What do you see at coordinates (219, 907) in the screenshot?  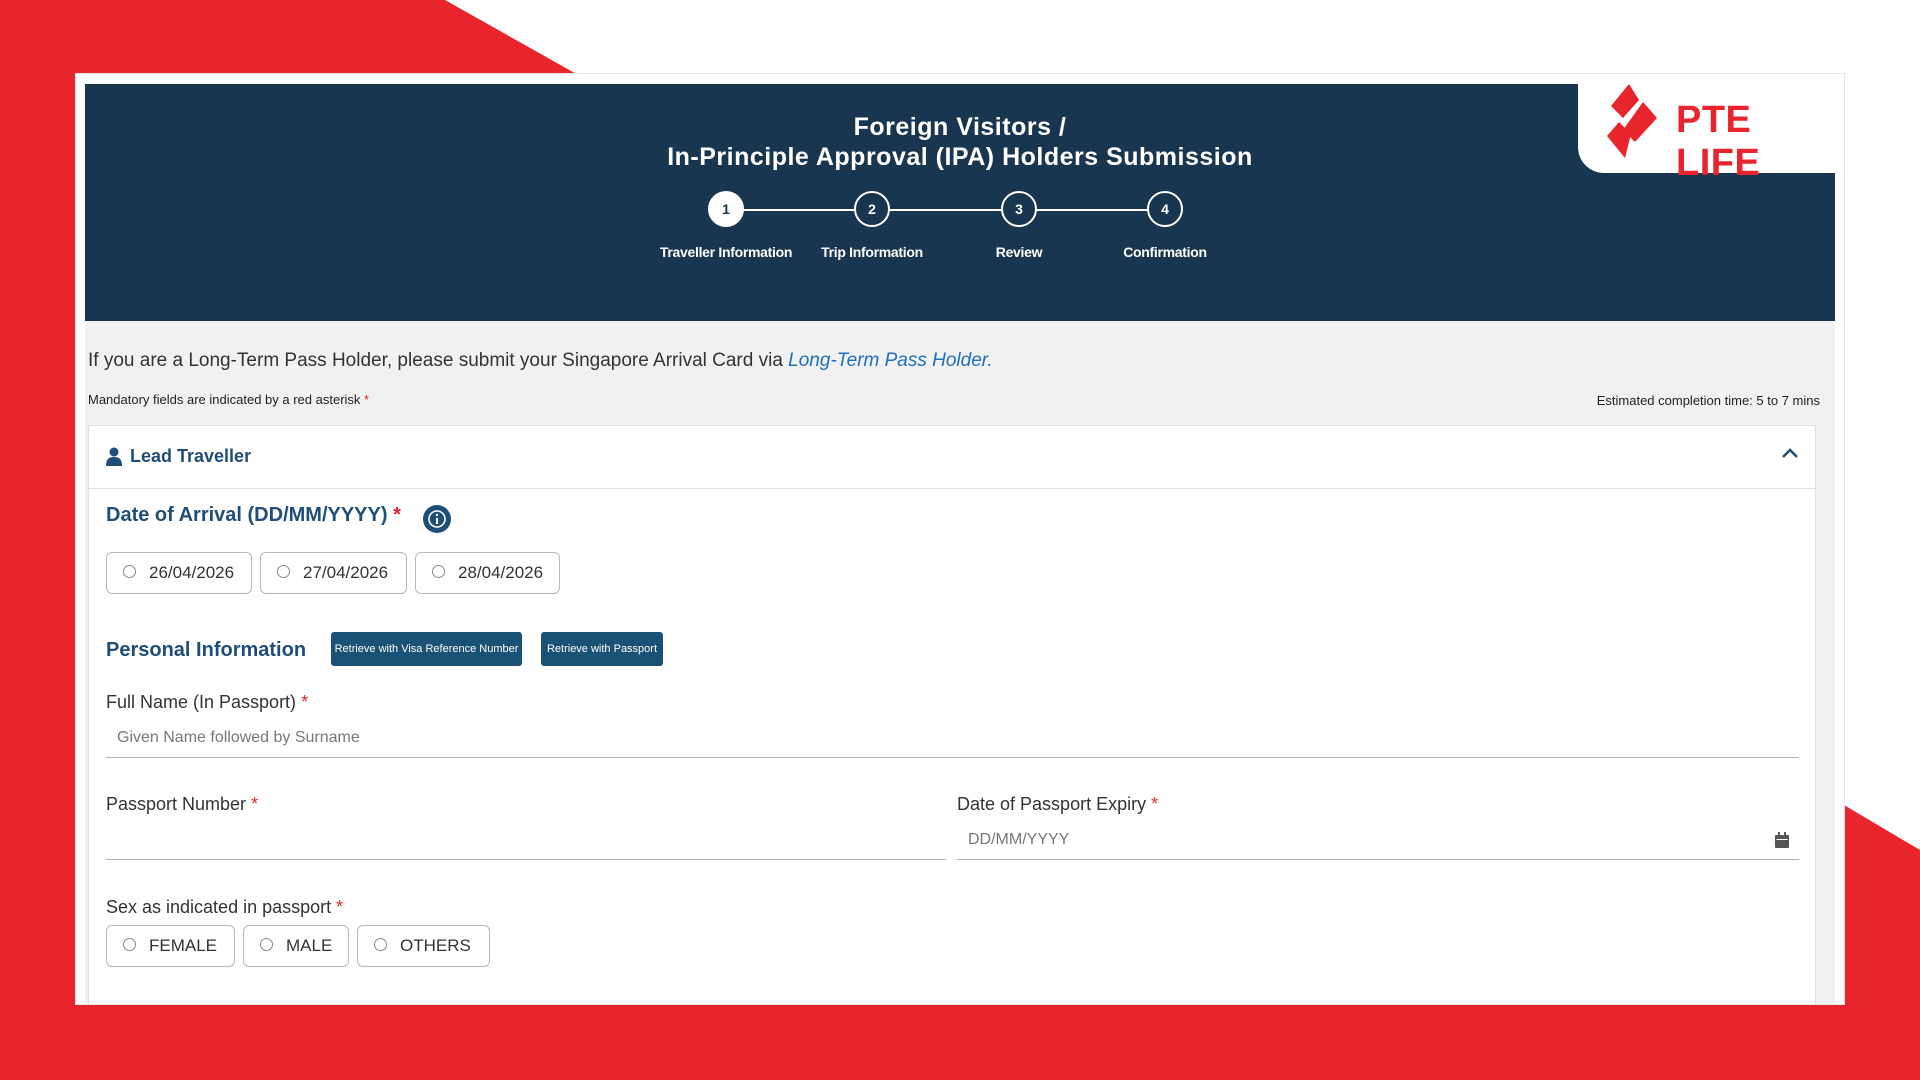 I see `sex-label-text: Sex as indicated in passport` at bounding box center [219, 907].